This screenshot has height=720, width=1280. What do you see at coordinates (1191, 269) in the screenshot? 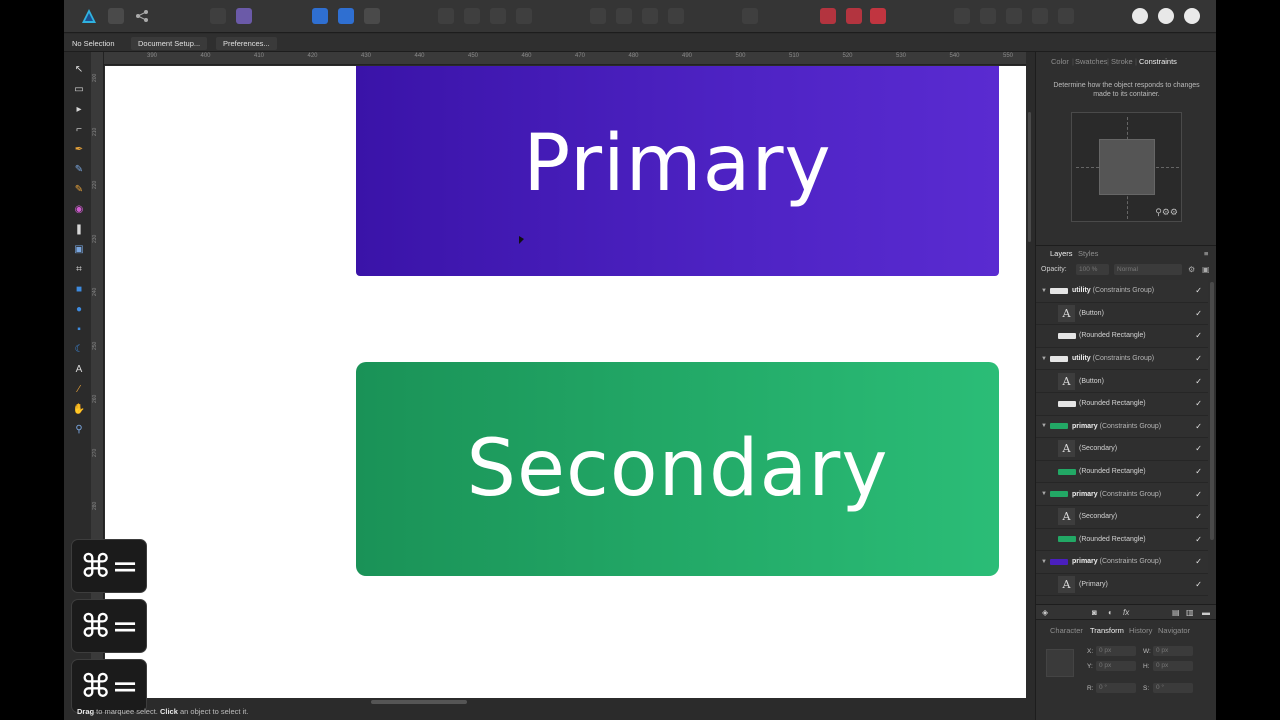
I see `gear-icon: ⚙` at bounding box center [1191, 269].